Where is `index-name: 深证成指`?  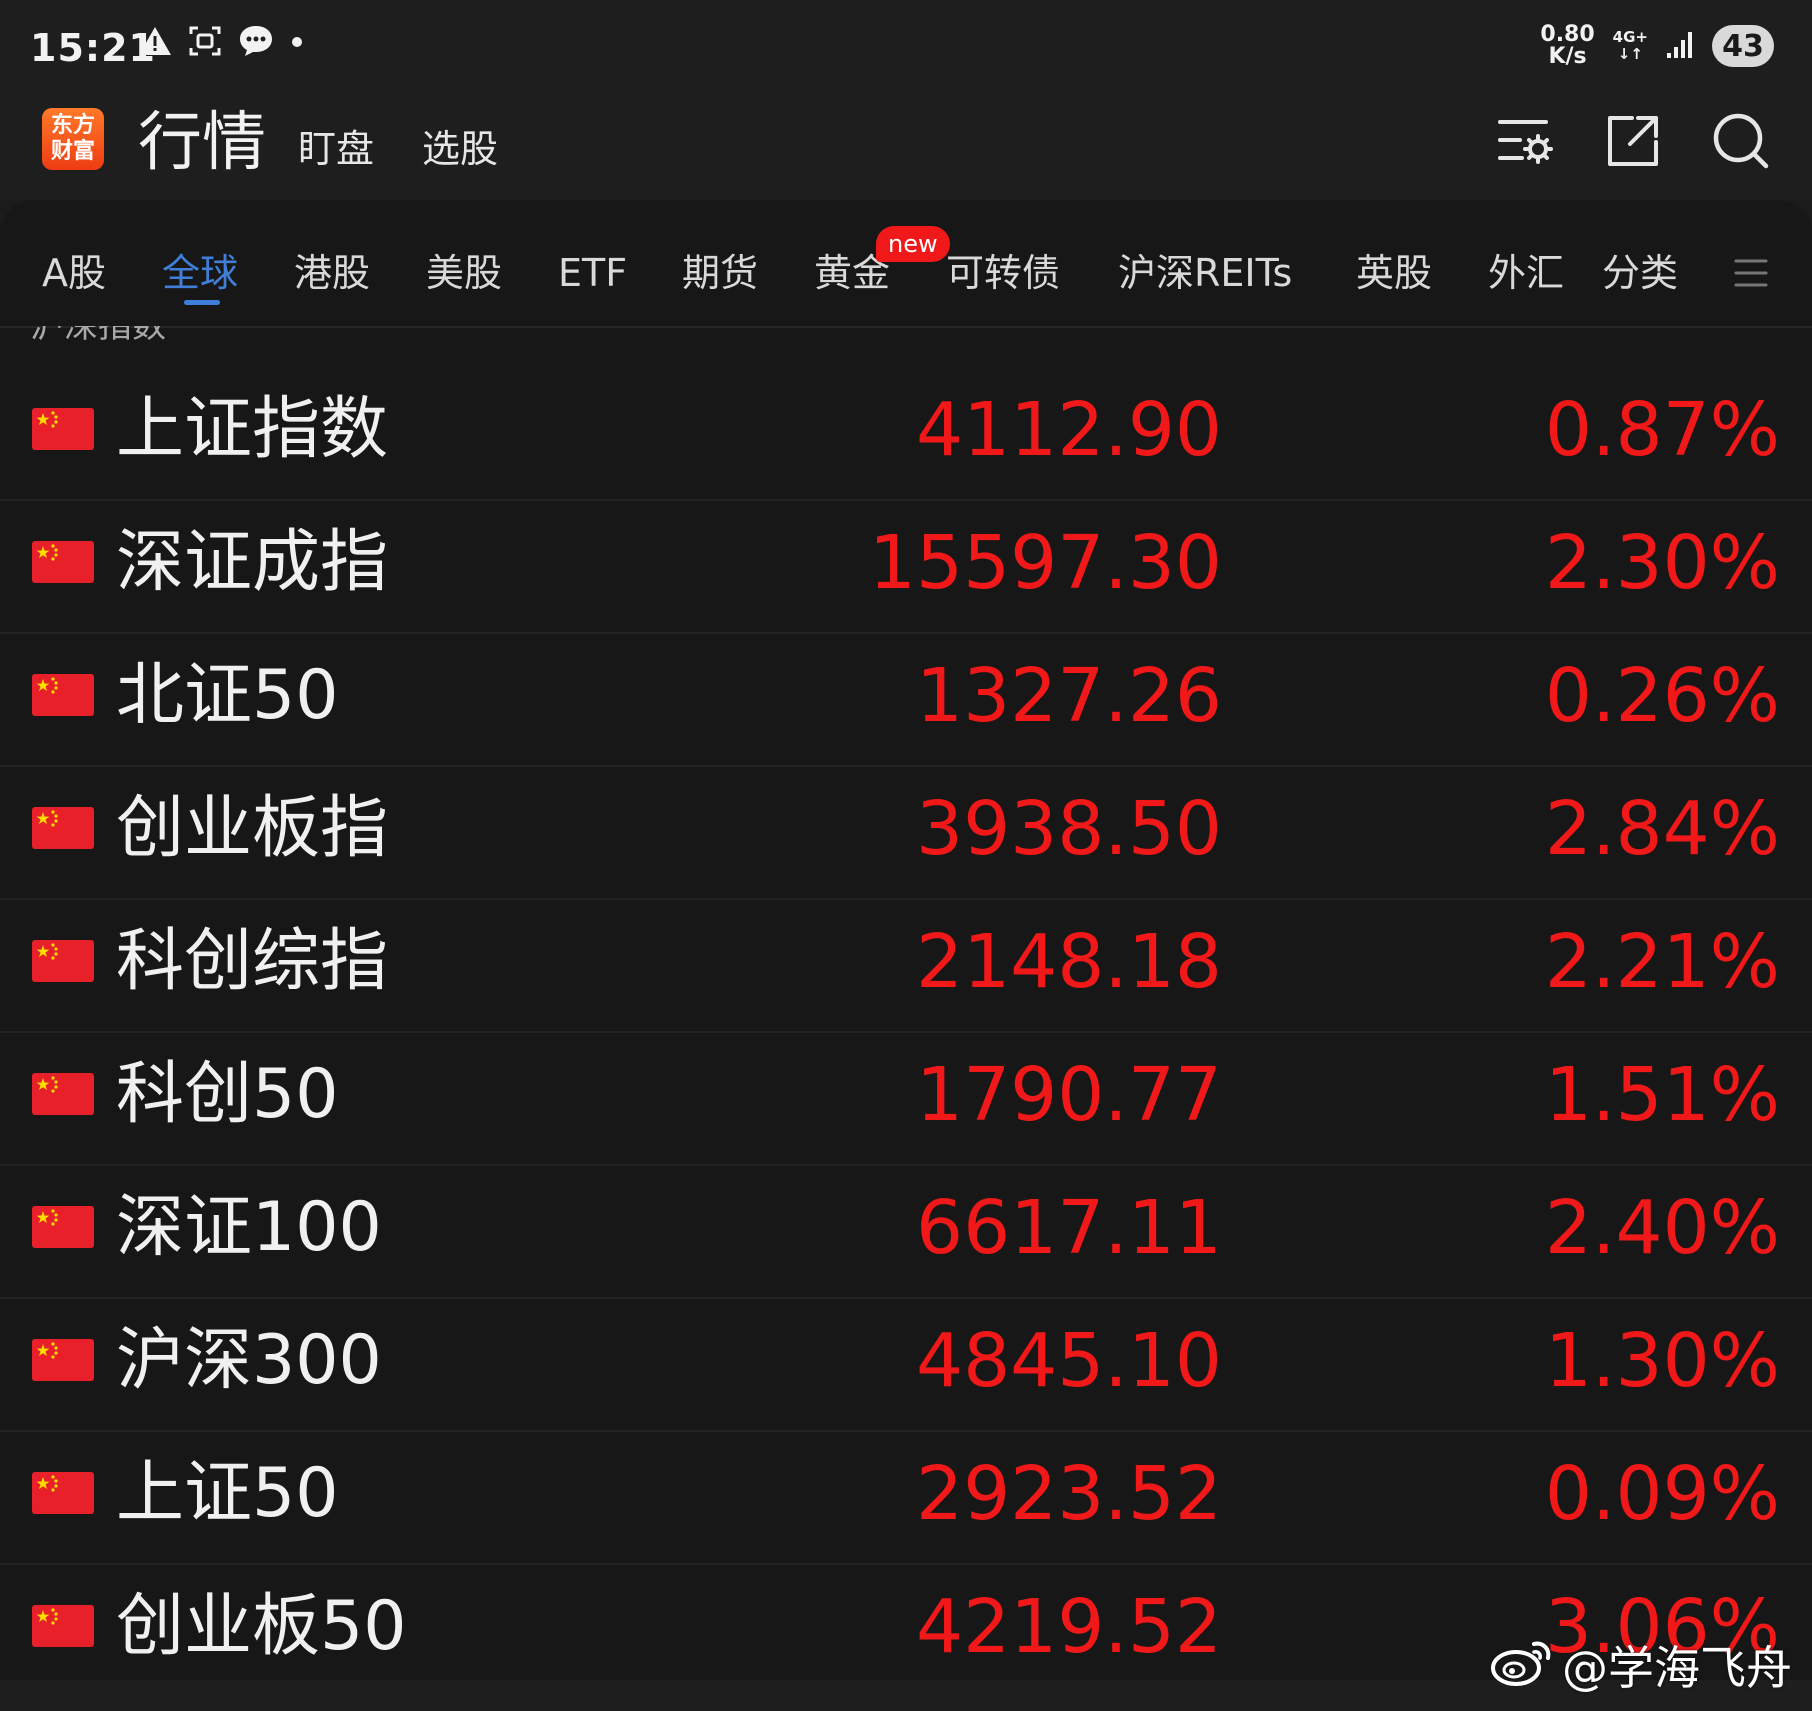 index-name: 深证成指 is located at coordinates (252, 562).